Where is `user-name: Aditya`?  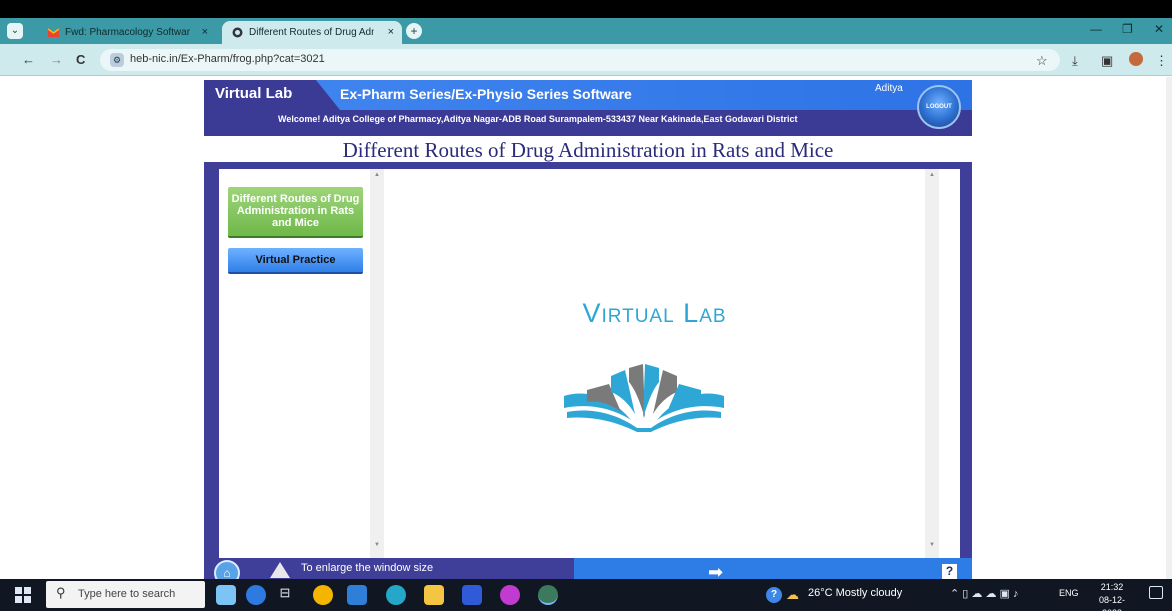
user-name: Aditya is located at coordinates (889, 88).